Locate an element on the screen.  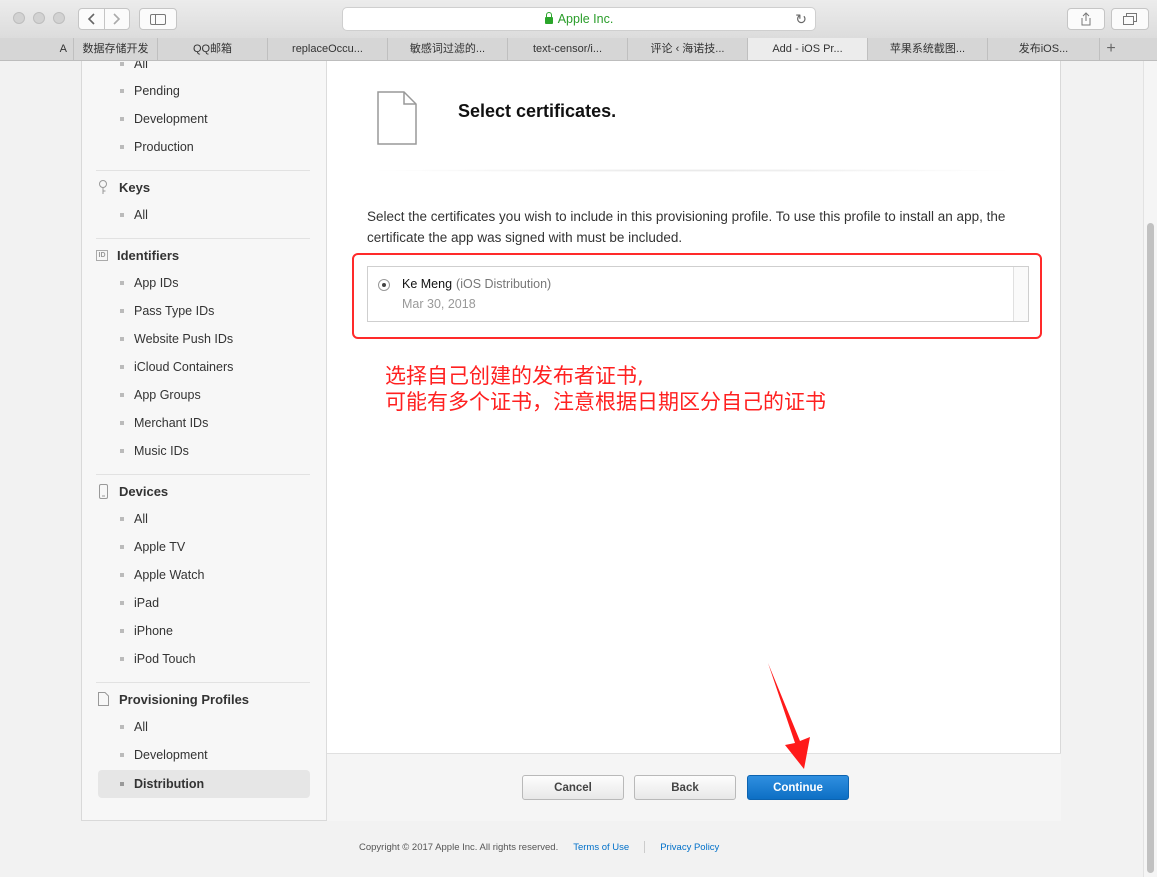
sidebar-item-iphone: iPhone is located at coordinates (204, 631).